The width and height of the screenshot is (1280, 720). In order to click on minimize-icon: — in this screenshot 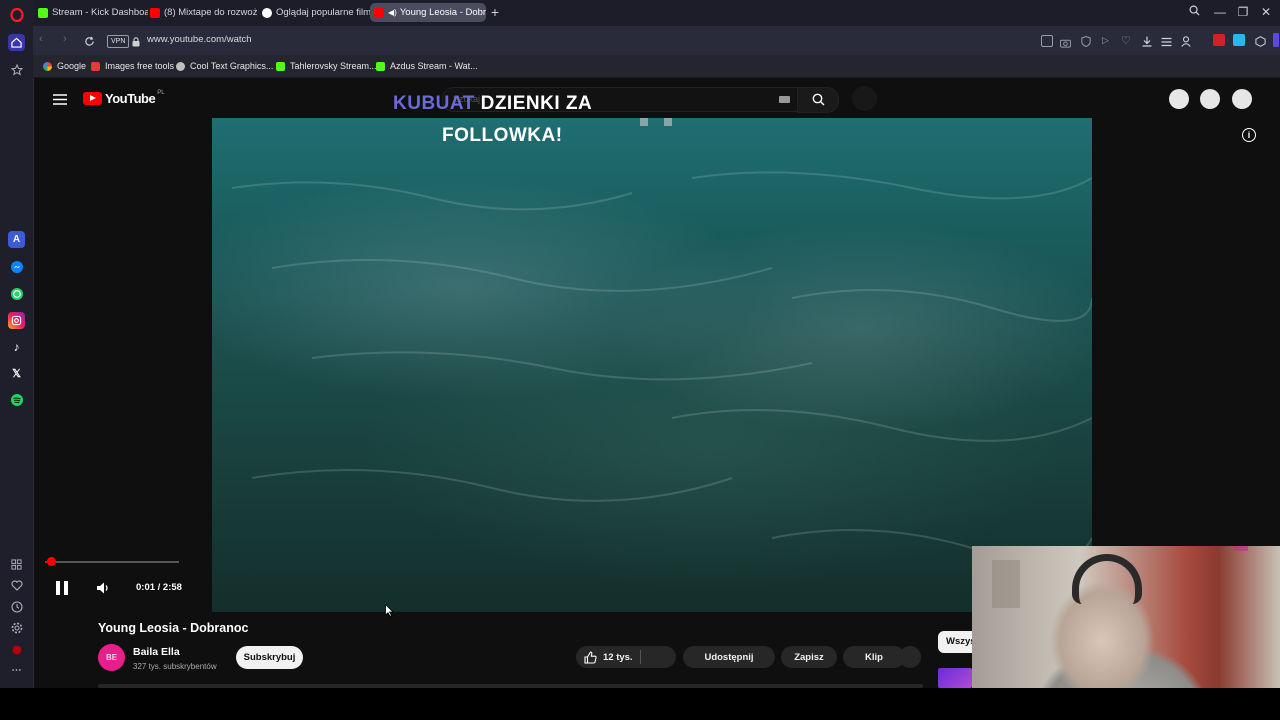, I will do `click(1220, 12)`.